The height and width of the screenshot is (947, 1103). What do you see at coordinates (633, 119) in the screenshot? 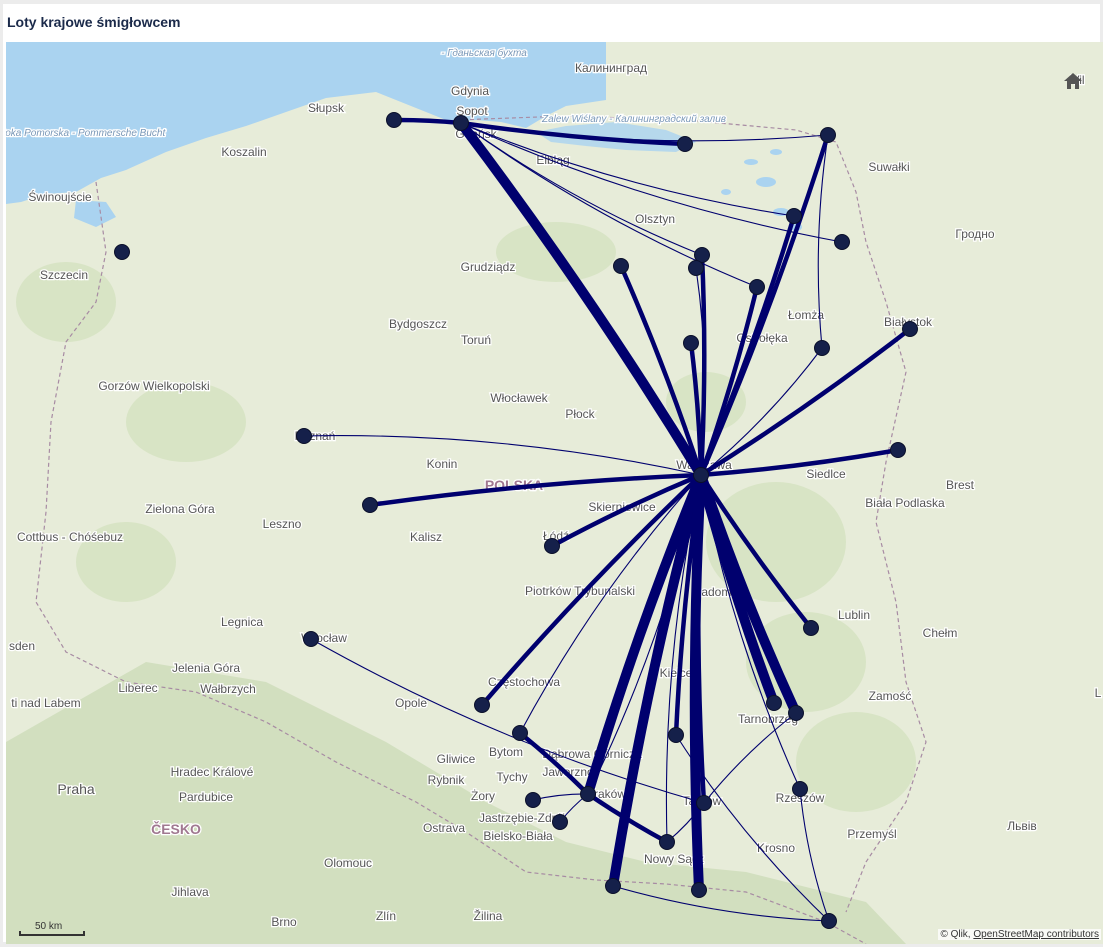
I see `place-label: Zalew Wiślany - Калининградский залив` at bounding box center [633, 119].